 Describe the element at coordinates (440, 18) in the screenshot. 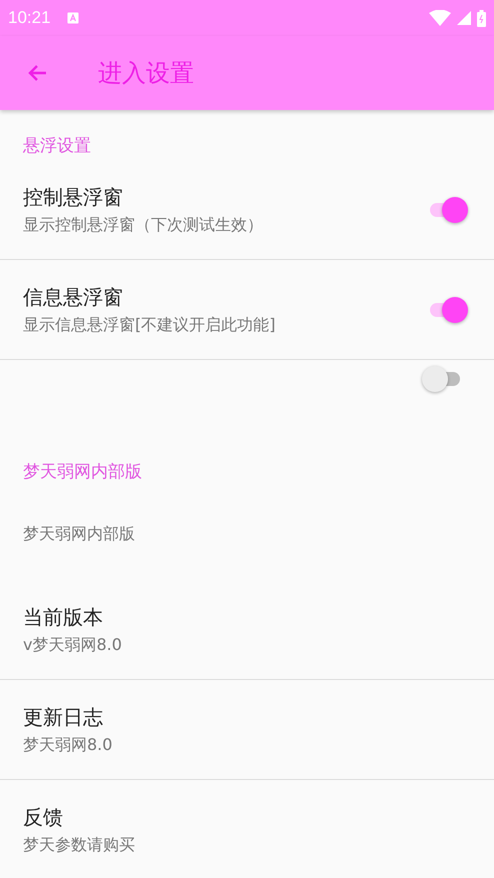

I see `wifi-icon` at that location.